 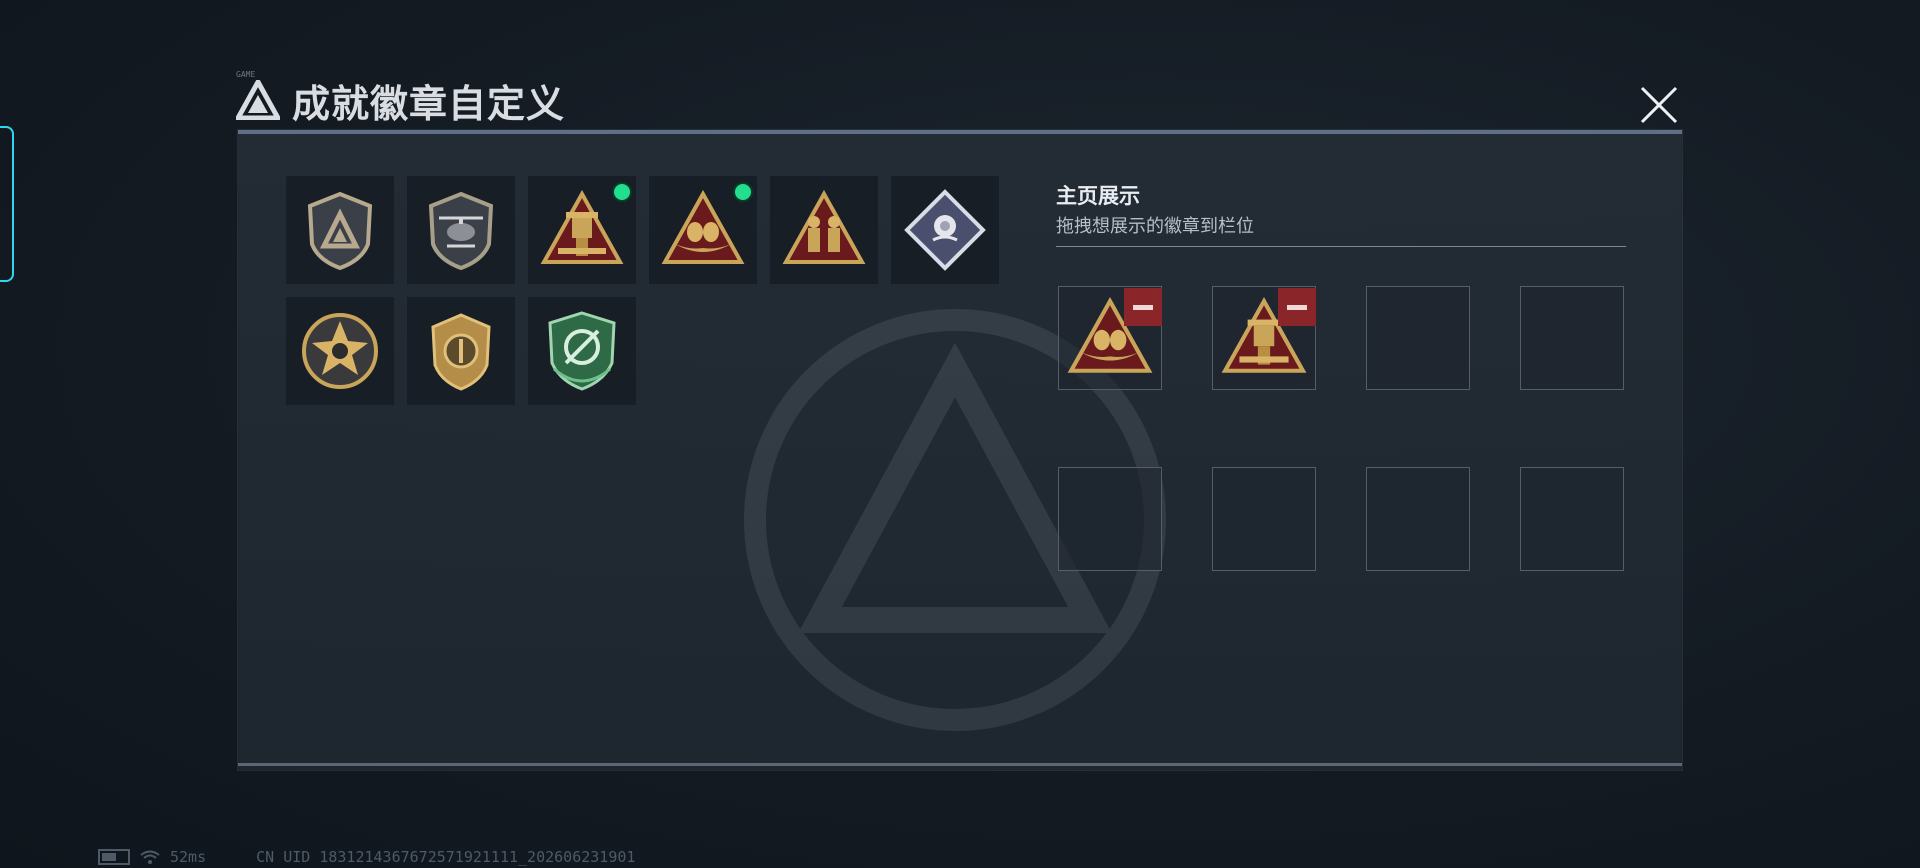 I want to click on ping-text: 52ms, so click(x=188, y=857).